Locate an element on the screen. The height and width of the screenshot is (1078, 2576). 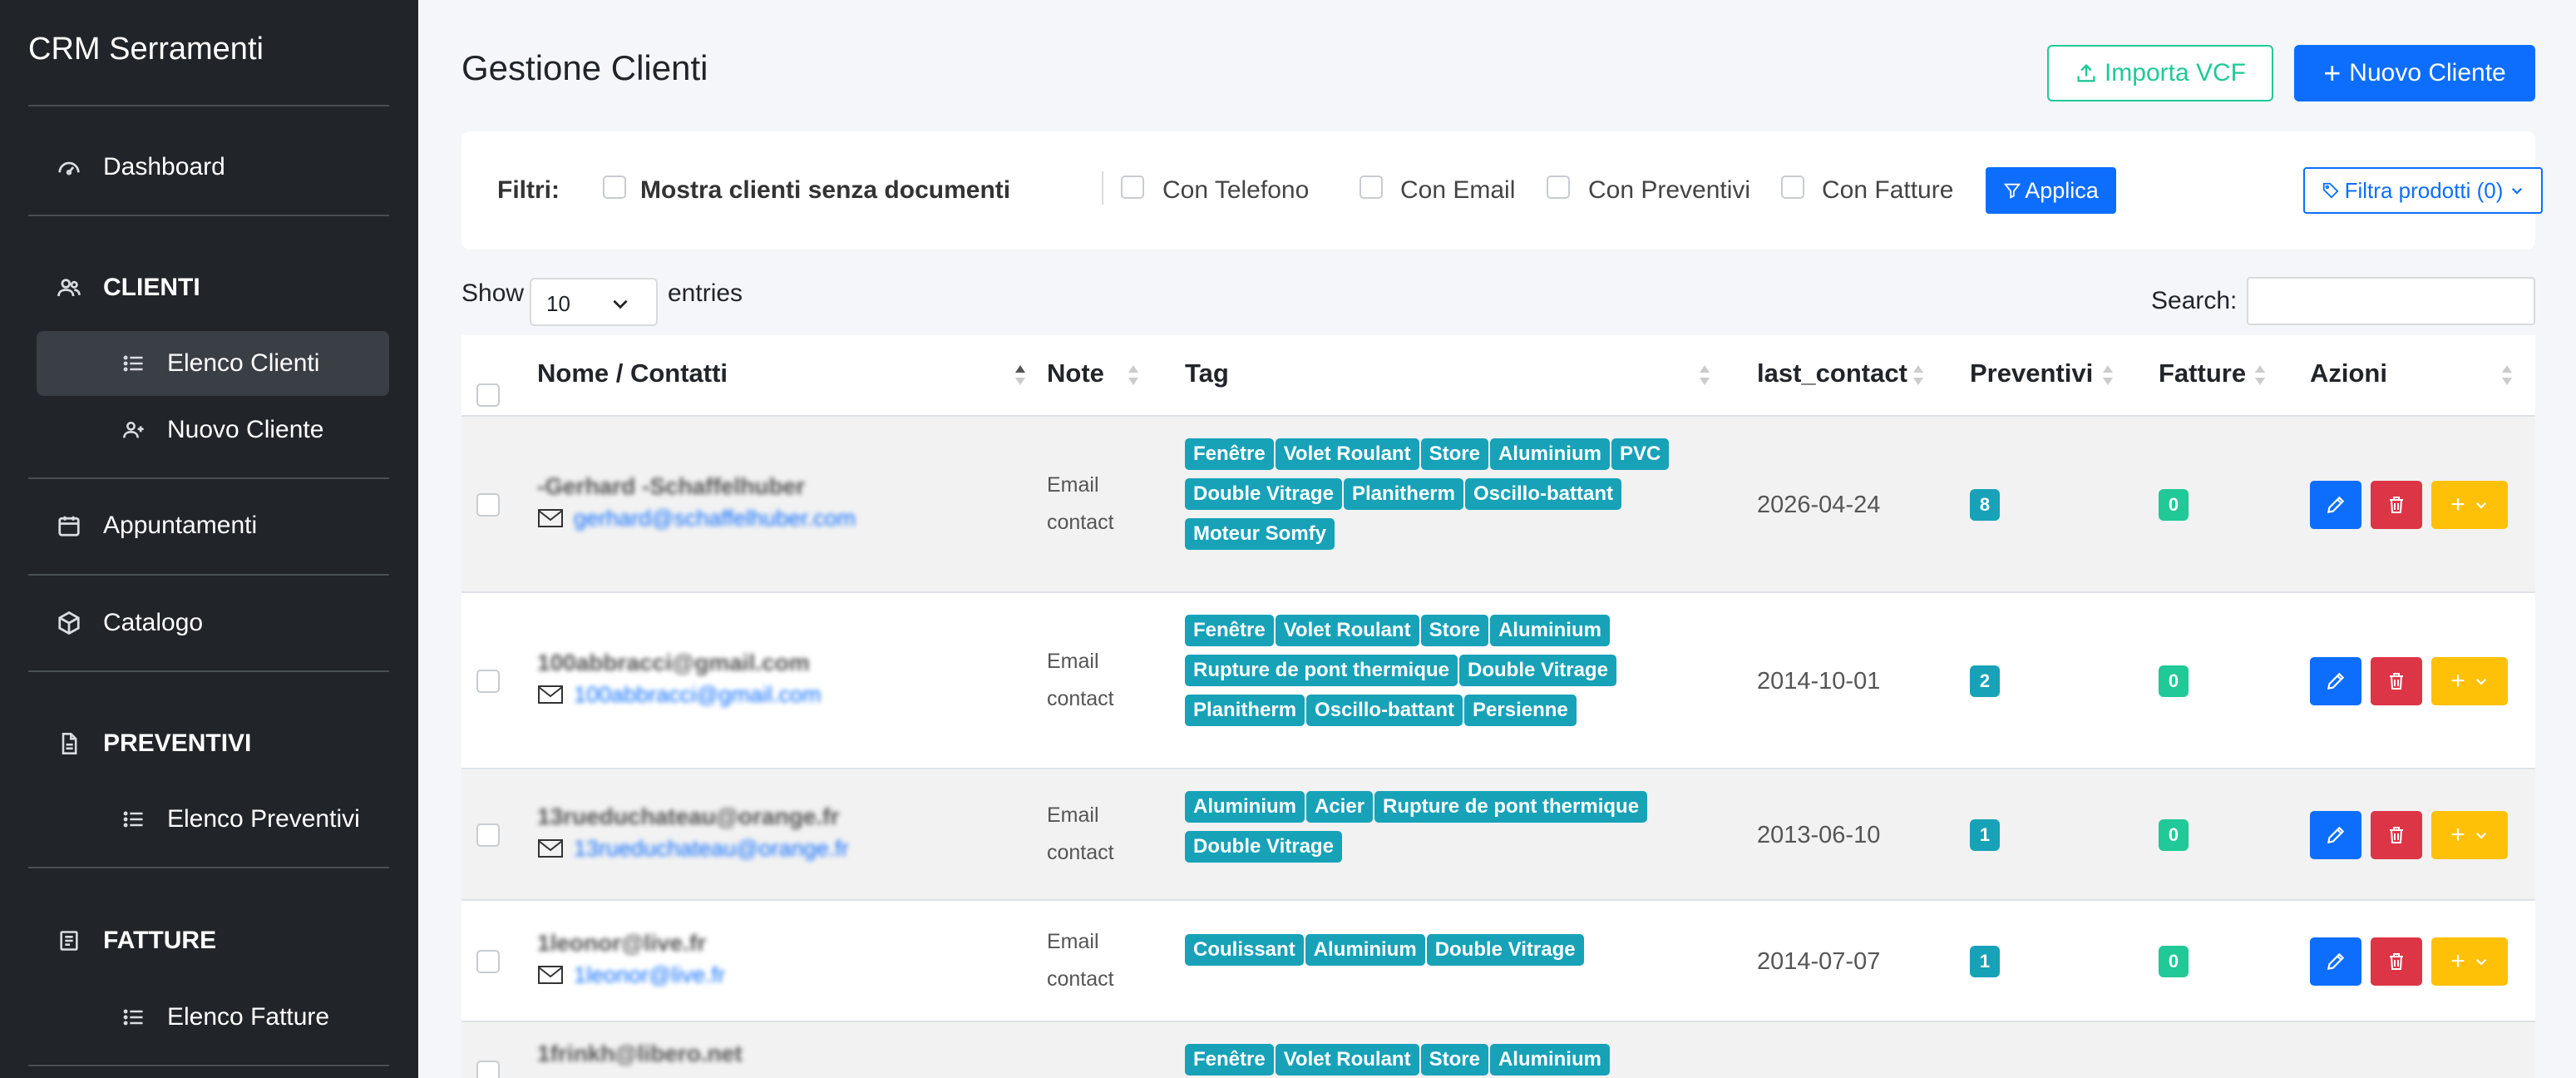
client-email-link: 1leonor@live.fr is located at coordinates (649, 975).